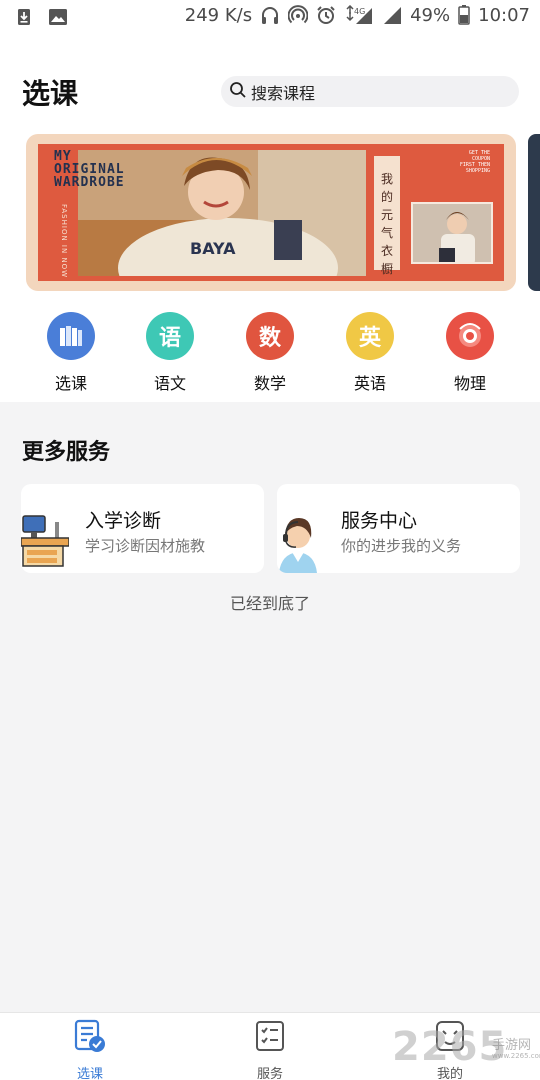 The width and height of the screenshot is (540, 1080). What do you see at coordinates (89, 1073) in the screenshot?
I see `tab-label: 选课` at bounding box center [89, 1073].